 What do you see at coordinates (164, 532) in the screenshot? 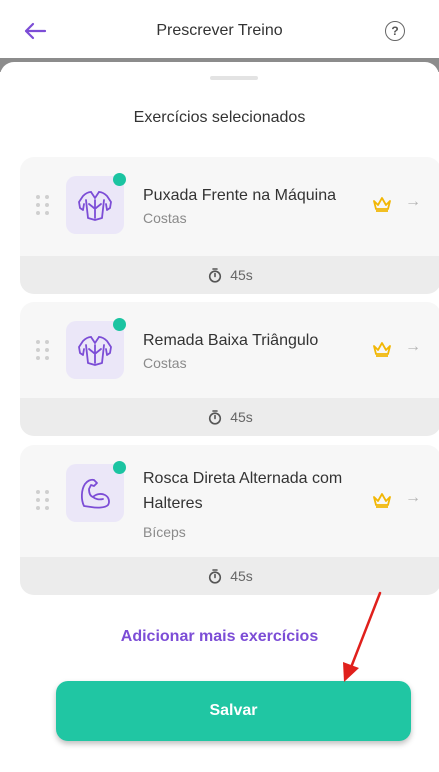
I see `exercise-category: Bíceps` at bounding box center [164, 532].